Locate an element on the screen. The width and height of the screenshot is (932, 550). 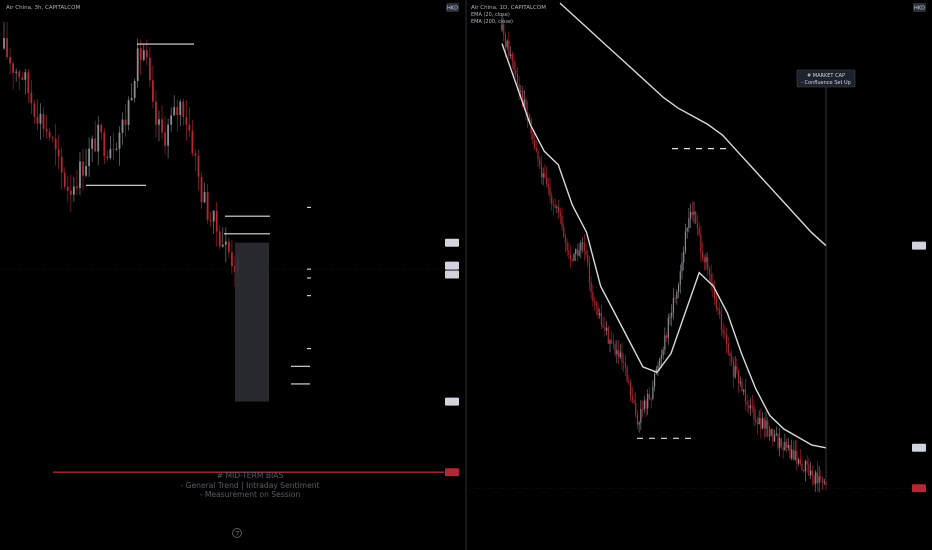
right-legend-ema200: EMA (200, close) is located at coordinates (492, 22).